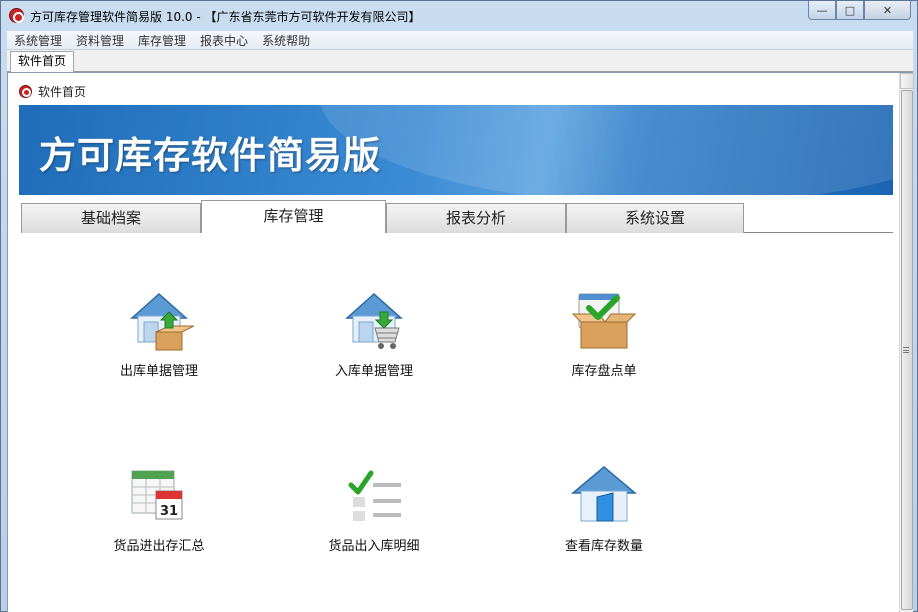 The width and height of the screenshot is (918, 612). I want to click on panel-header: 软件首页, so click(52, 91).